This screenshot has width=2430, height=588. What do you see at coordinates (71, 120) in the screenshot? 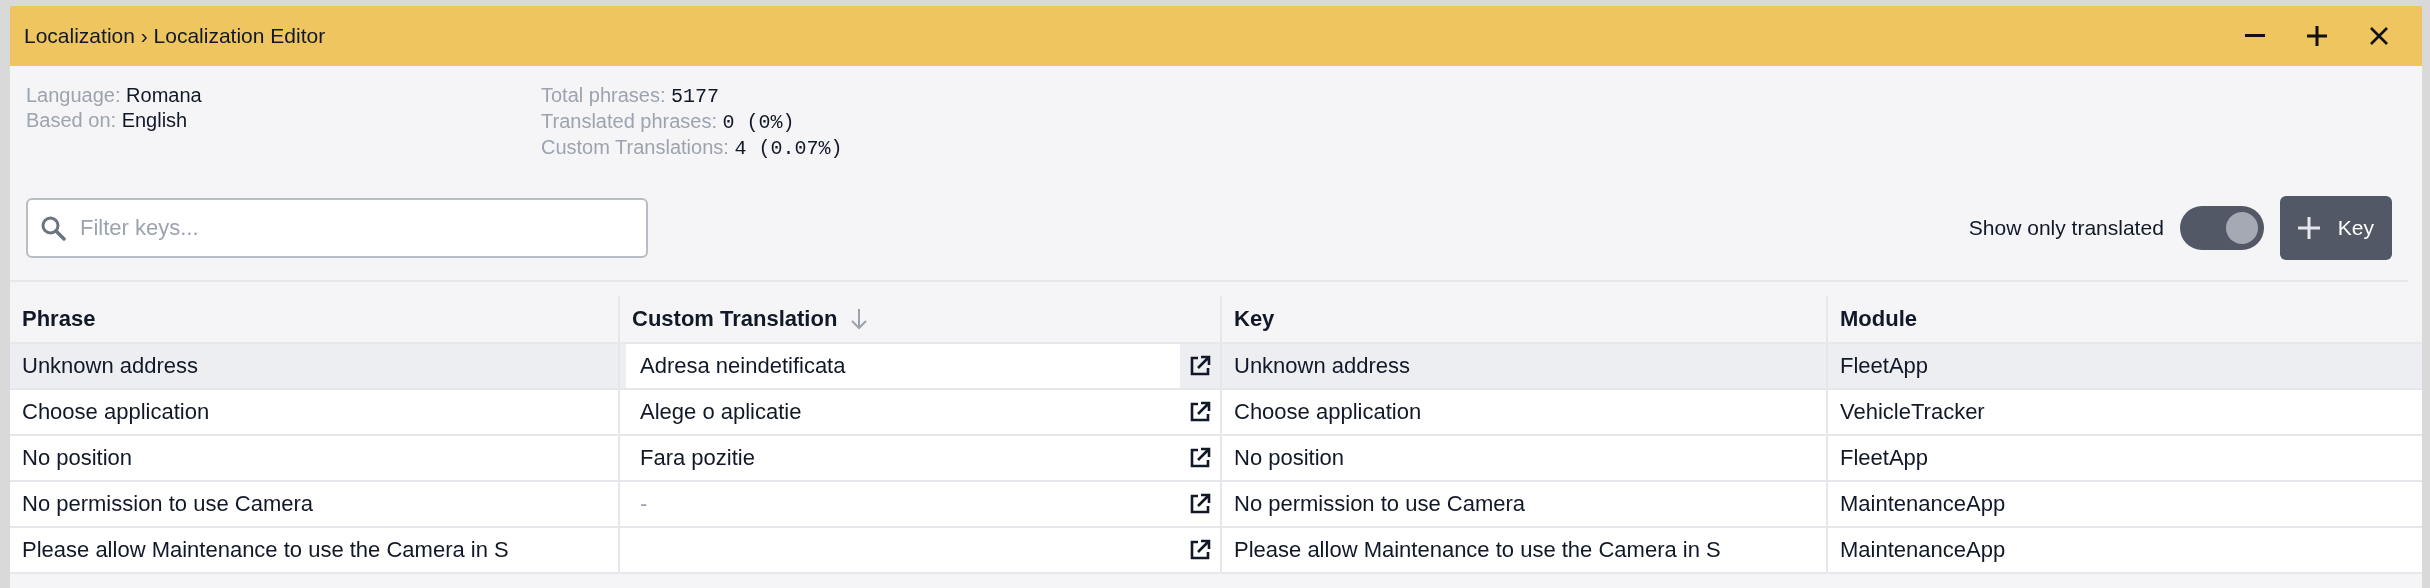
I see `info-label: Based on:` at bounding box center [71, 120].